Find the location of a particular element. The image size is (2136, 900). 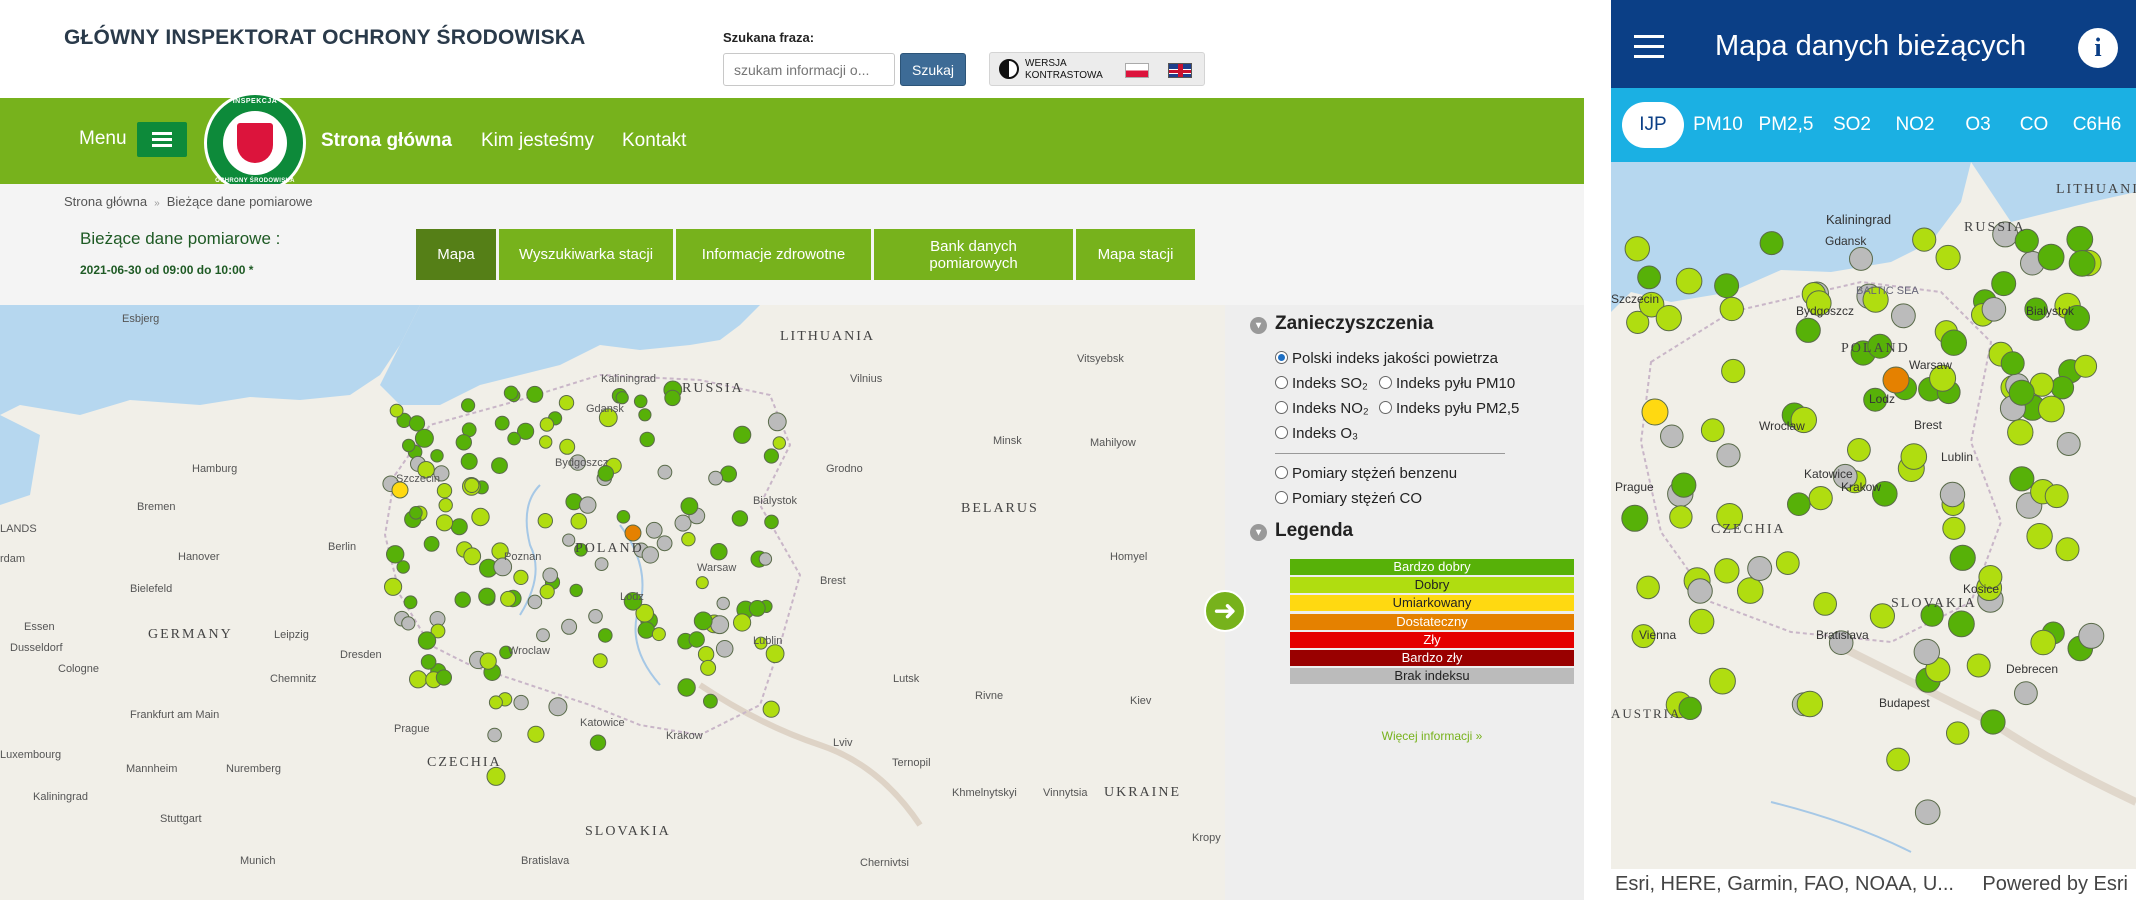

breadcrumb-item: Strona główna is located at coordinates (105, 201).